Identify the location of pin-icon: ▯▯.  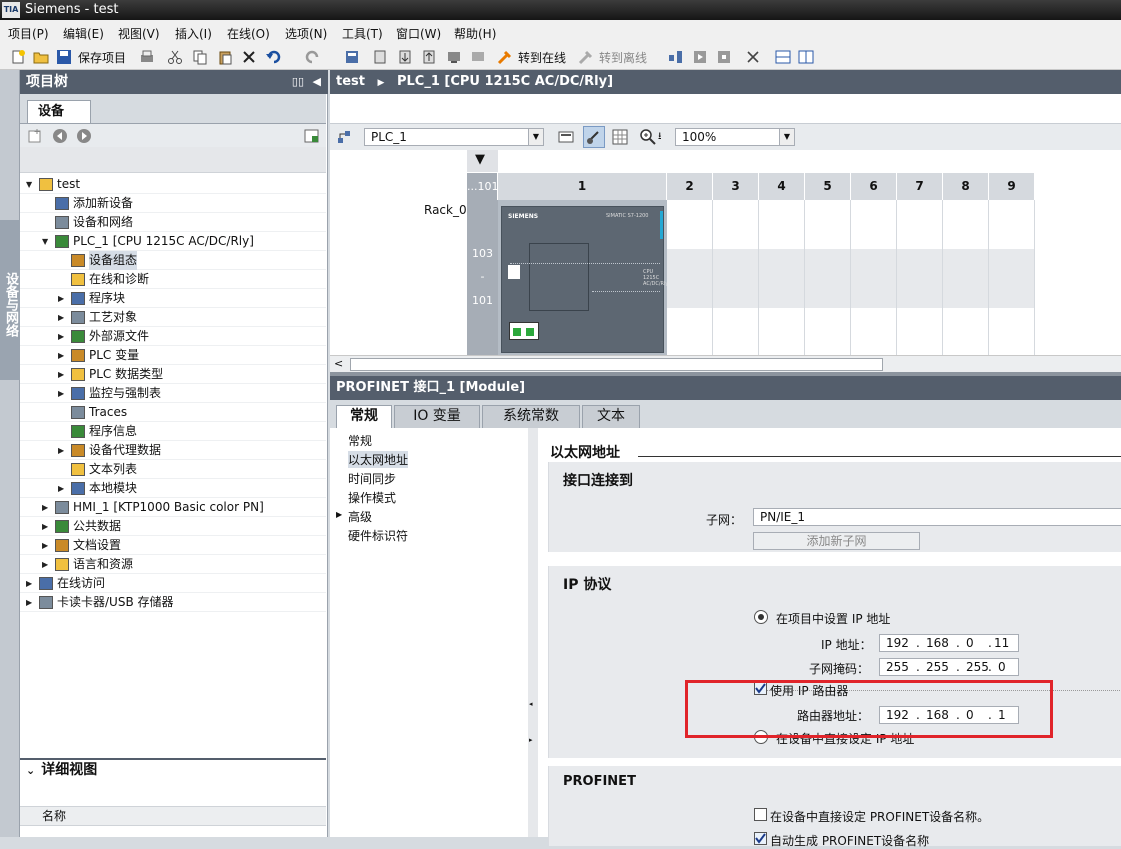
(298, 82).